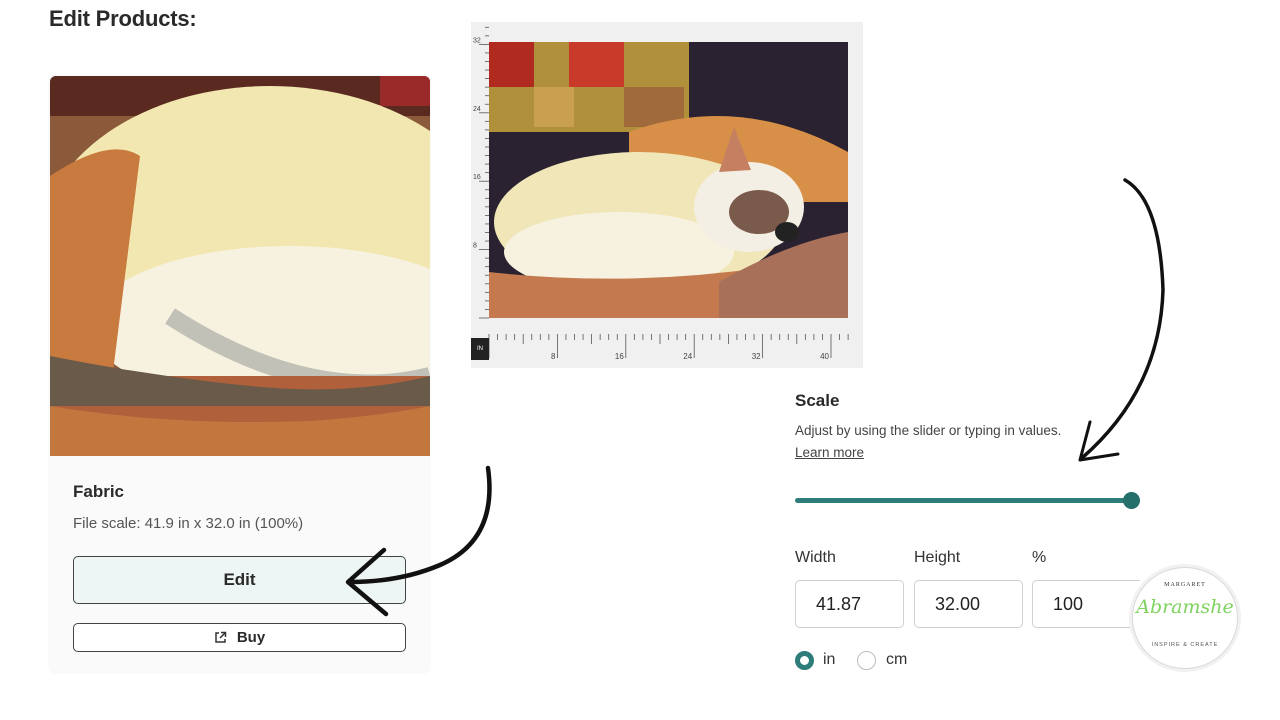  I want to click on unit-in-radio, so click(804, 660).